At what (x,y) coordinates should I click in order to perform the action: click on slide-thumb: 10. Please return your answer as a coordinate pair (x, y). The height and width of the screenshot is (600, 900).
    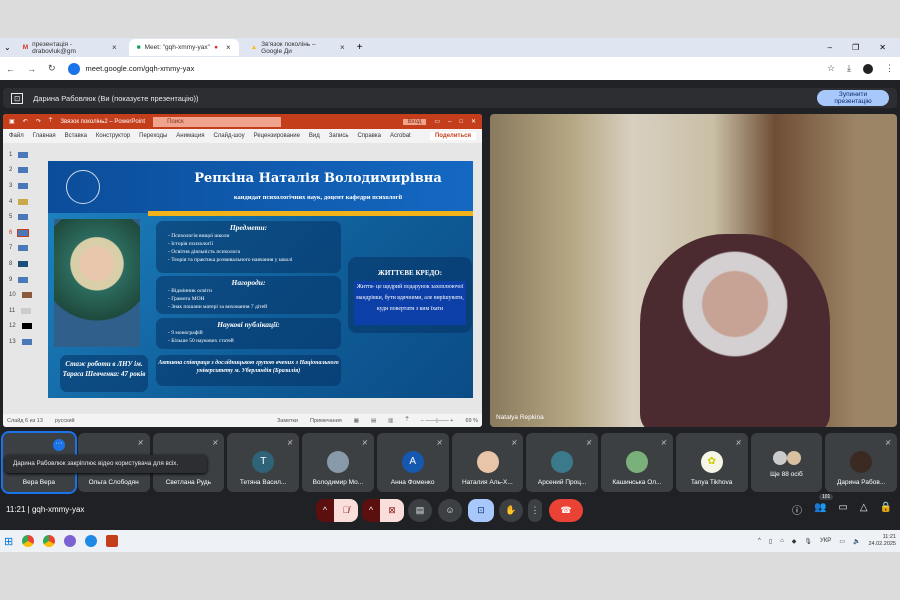
    Looking at the image, I should click on (22, 295).